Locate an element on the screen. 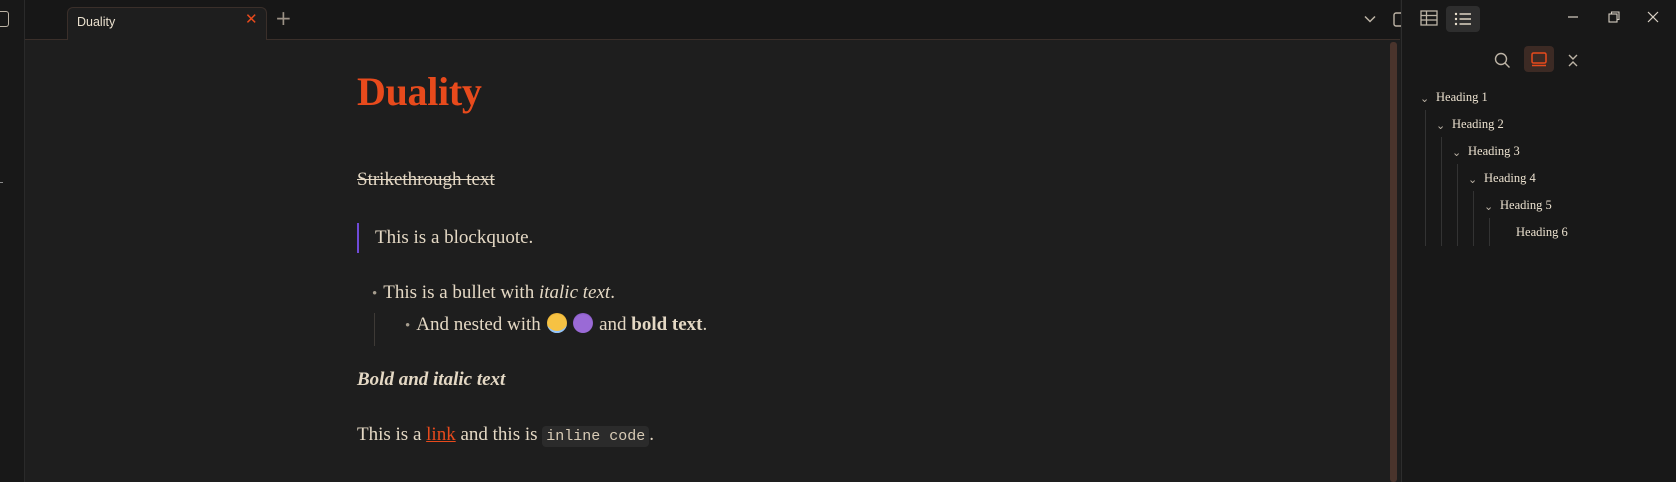 The image size is (1676, 482). outline-item-label: Heading 2 is located at coordinates (1478, 124).